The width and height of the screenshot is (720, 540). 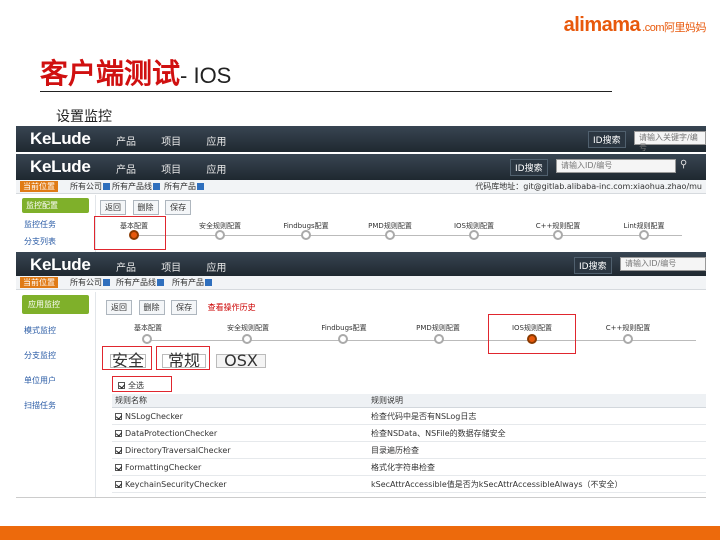 What do you see at coordinates (182, 168) in the screenshot?
I see `top-nav-2: 产品 项目 应用` at bounding box center [182, 168].